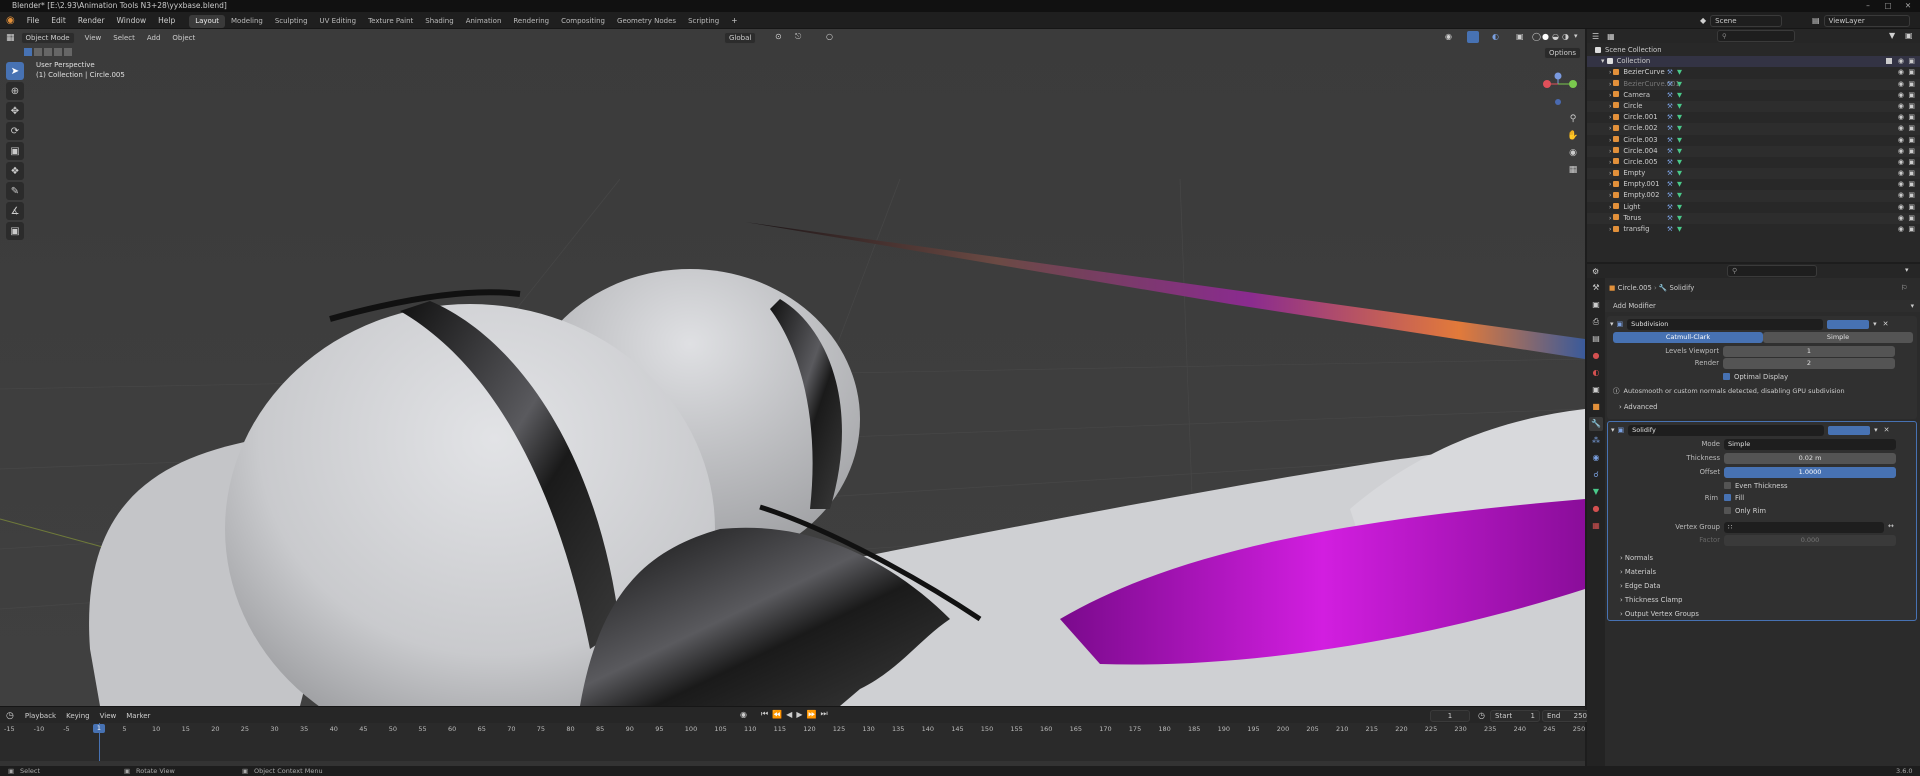 Image resolution: width=1920 pixels, height=776 pixels. Describe the element at coordinates (778, 36) in the screenshot. I see `pivot-icon: ⊙` at that location.